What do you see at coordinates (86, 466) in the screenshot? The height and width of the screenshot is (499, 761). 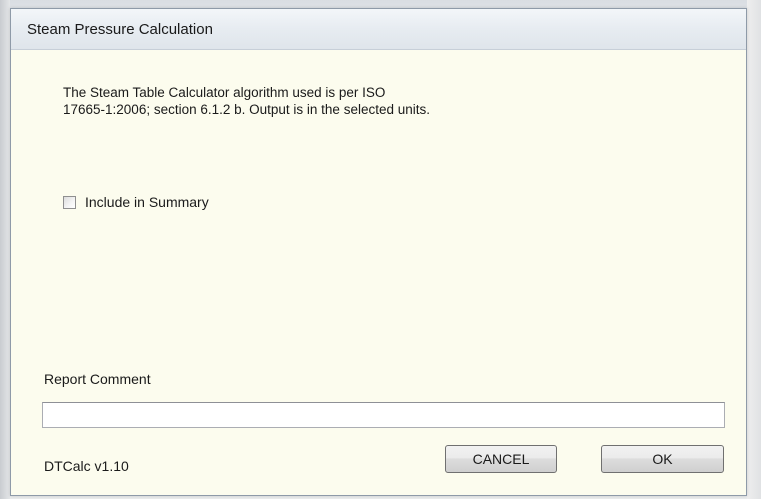 I see `version-label: DTCalc v1.10` at bounding box center [86, 466].